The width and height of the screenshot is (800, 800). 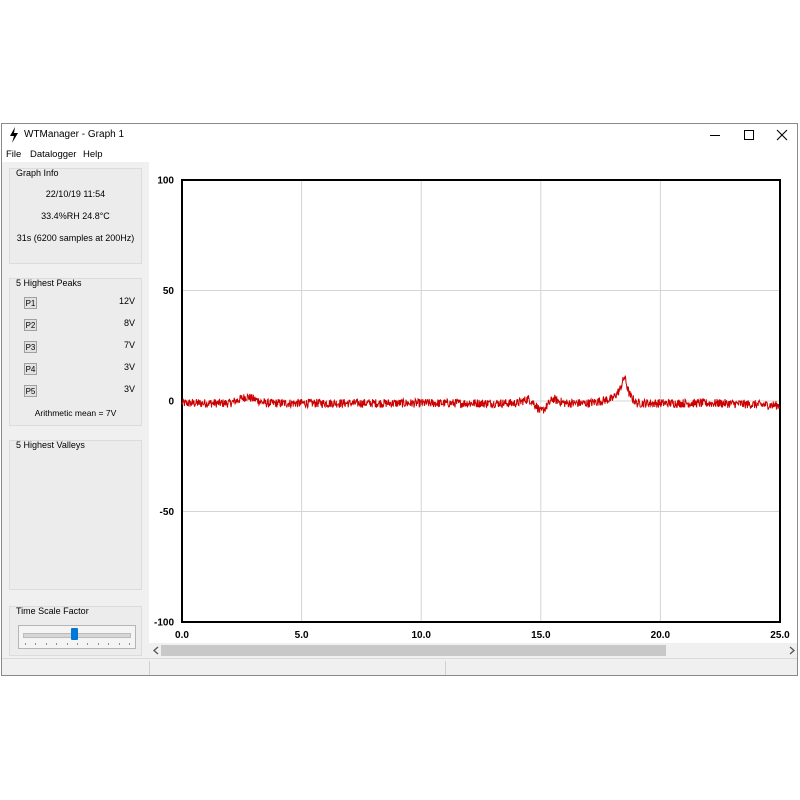 What do you see at coordinates (129, 367) in the screenshot?
I see `peak-value-p4: 3V` at bounding box center [129, 367].